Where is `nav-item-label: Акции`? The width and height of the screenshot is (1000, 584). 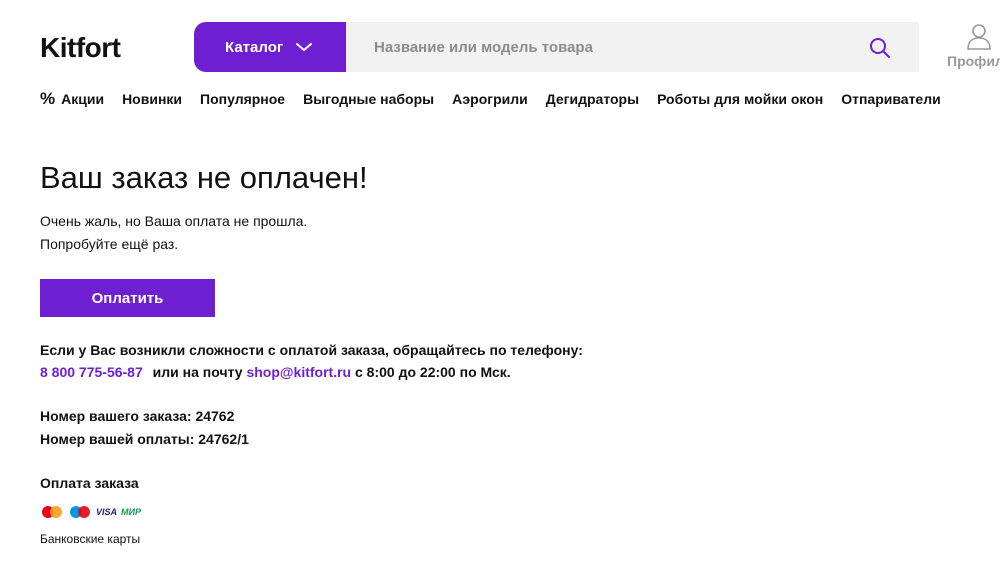 nav-item-label: Акции is located at coordinates (83, 99).